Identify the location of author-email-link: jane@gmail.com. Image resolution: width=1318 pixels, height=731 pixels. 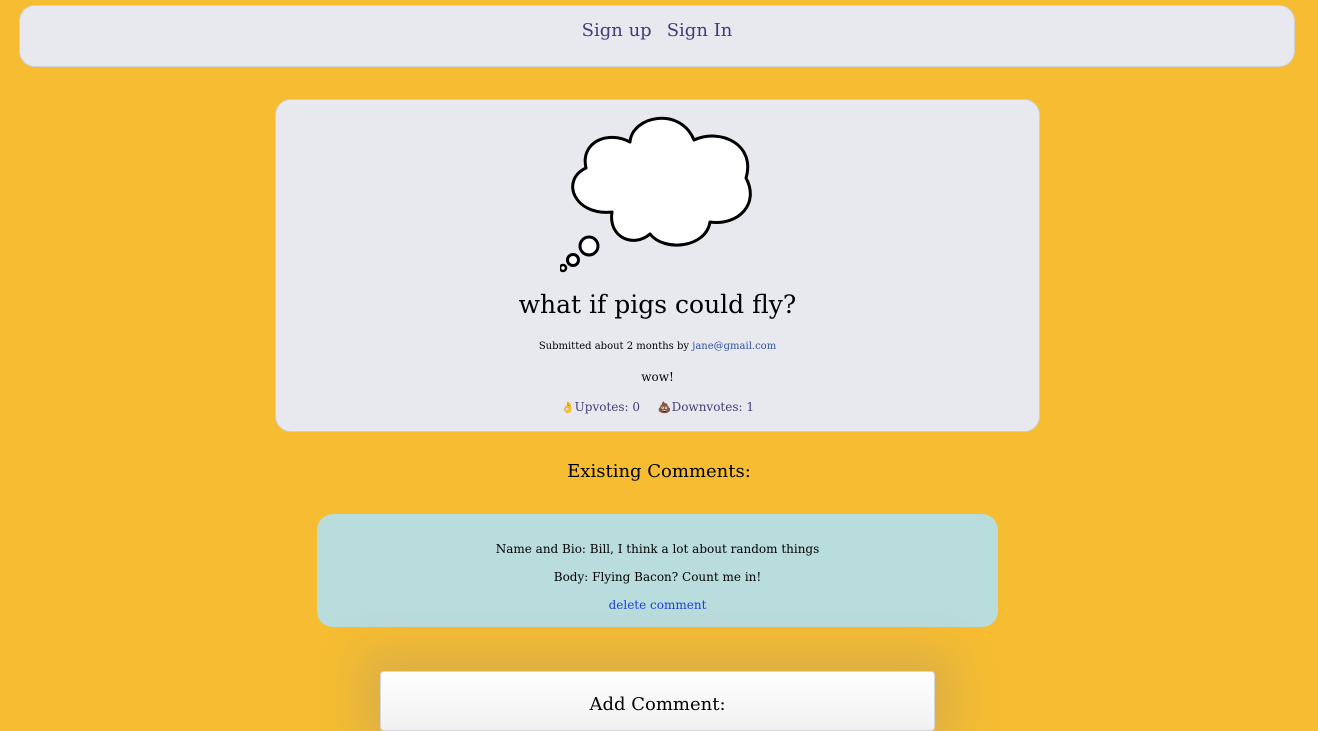
(734, 346).